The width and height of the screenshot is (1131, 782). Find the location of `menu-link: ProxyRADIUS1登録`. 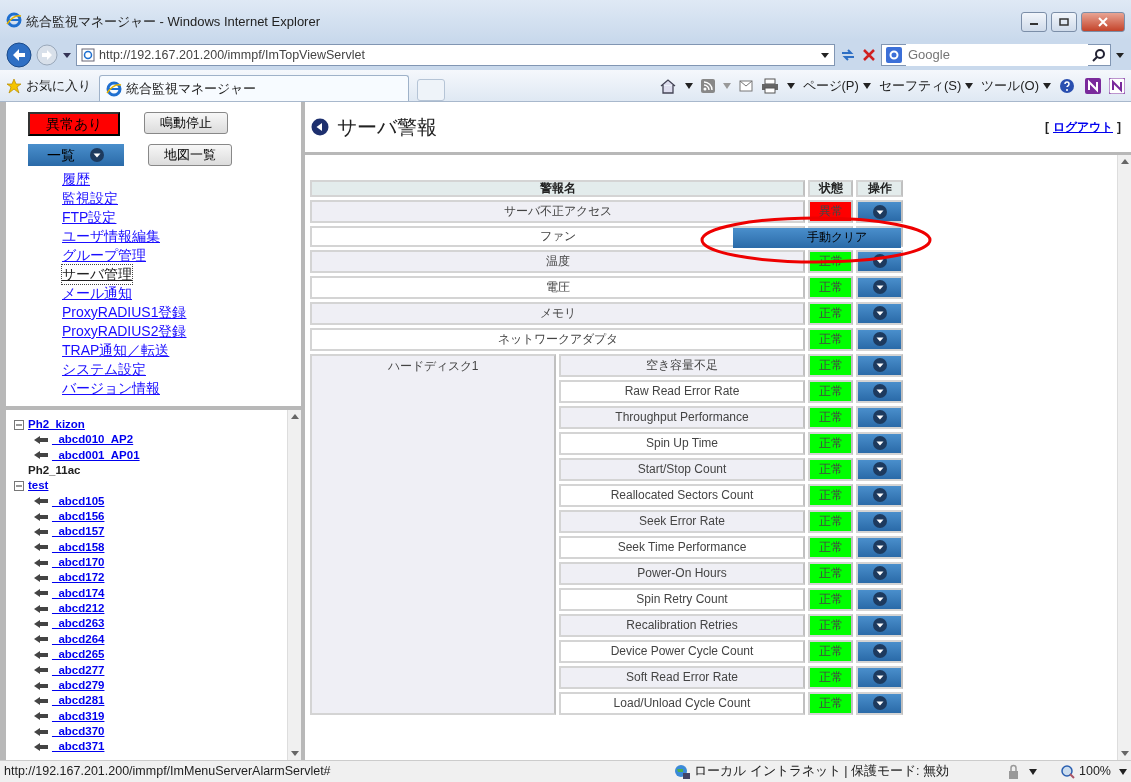

menu-link: ProxyRADIUS1登録 is located at coordinates (124, 312).